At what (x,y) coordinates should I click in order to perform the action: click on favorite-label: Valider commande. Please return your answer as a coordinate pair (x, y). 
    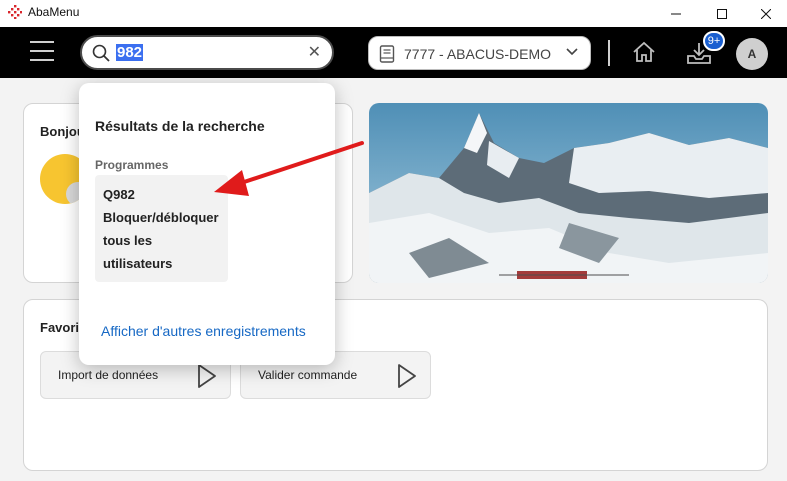
    Looking at the image, I should click on (308, 375).